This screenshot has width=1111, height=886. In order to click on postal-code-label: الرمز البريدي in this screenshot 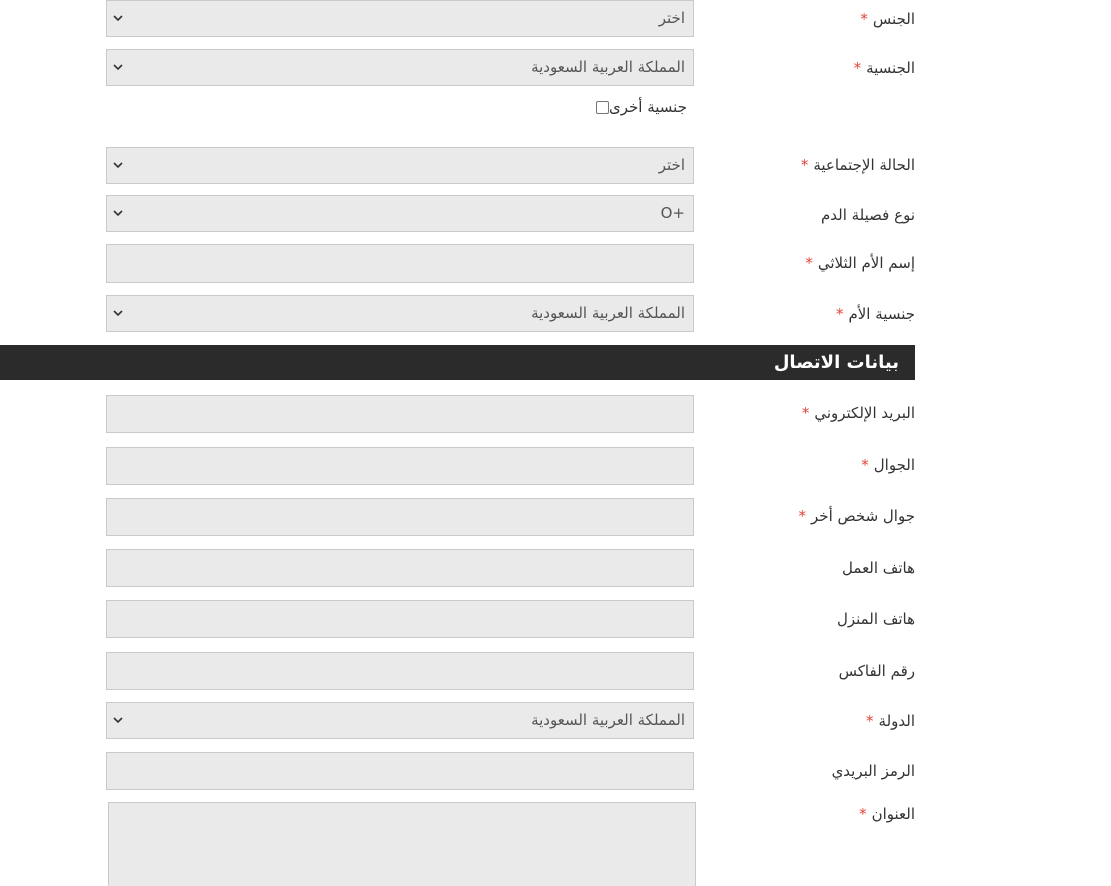, I will do `click(873, 771)`.